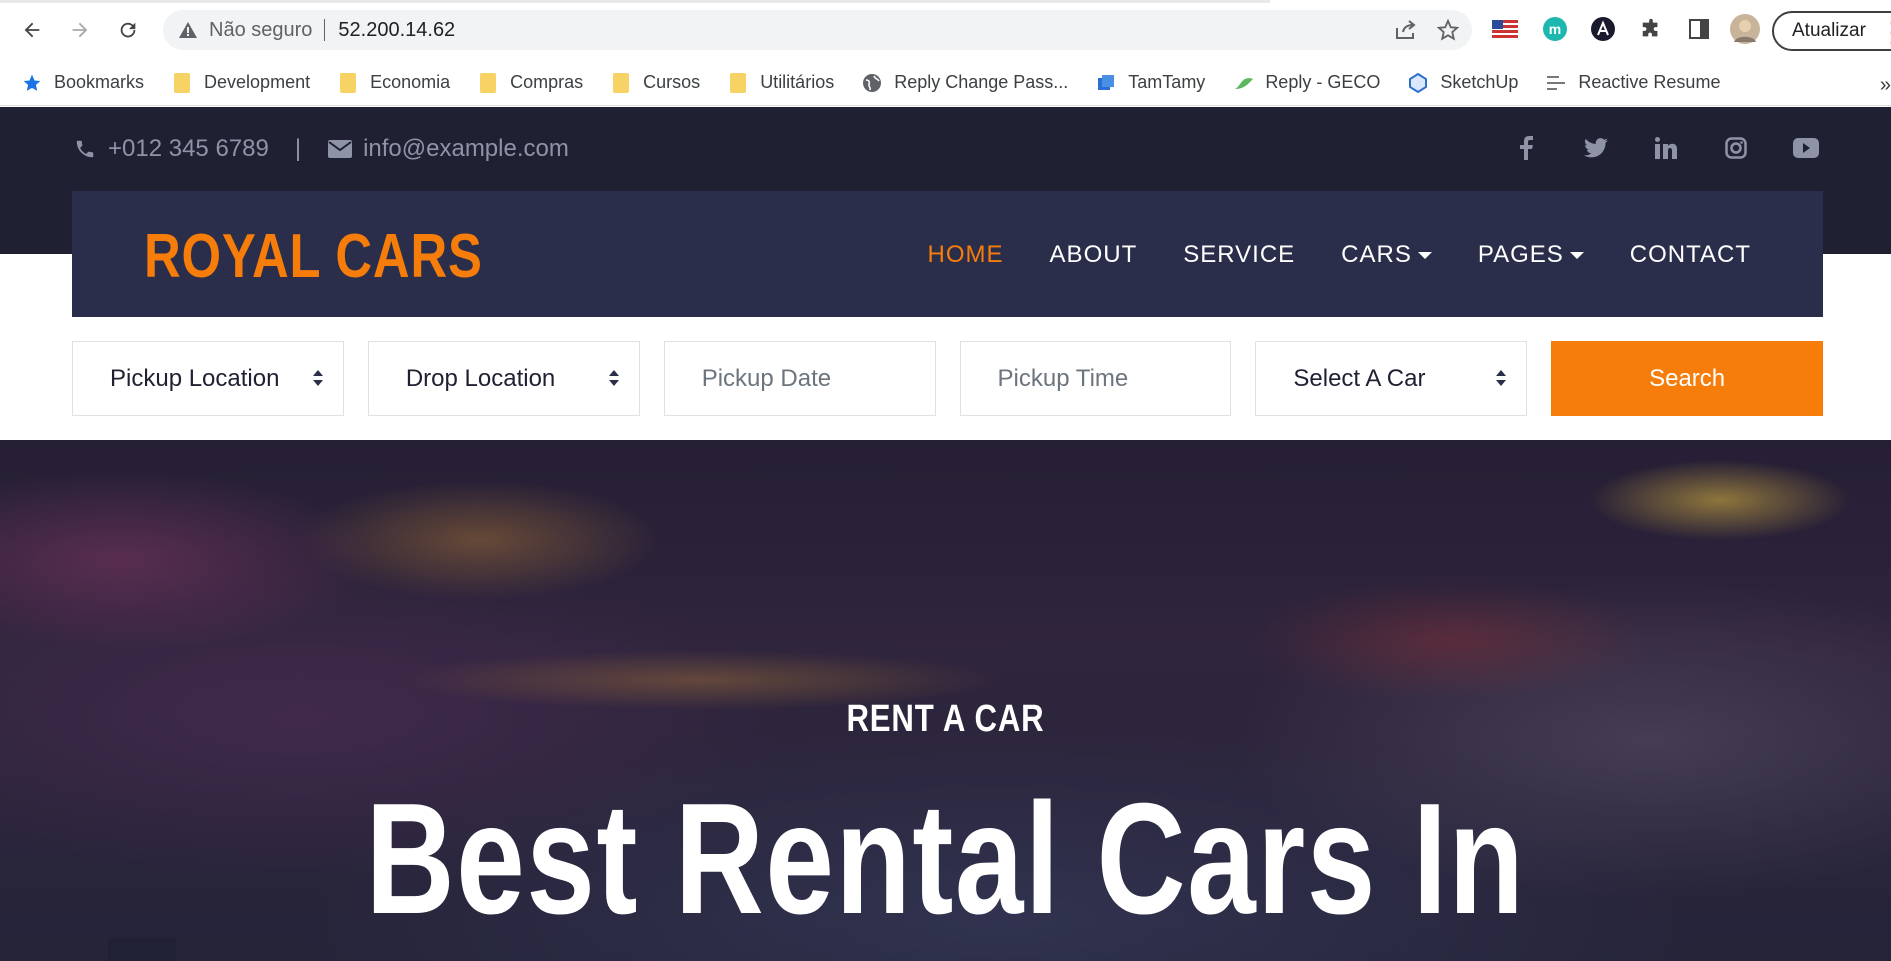  What do you see at coordinates (1829, 30) in the screenshot?
I see `update-label: Atualizar` at bounding box center [1829, 30].